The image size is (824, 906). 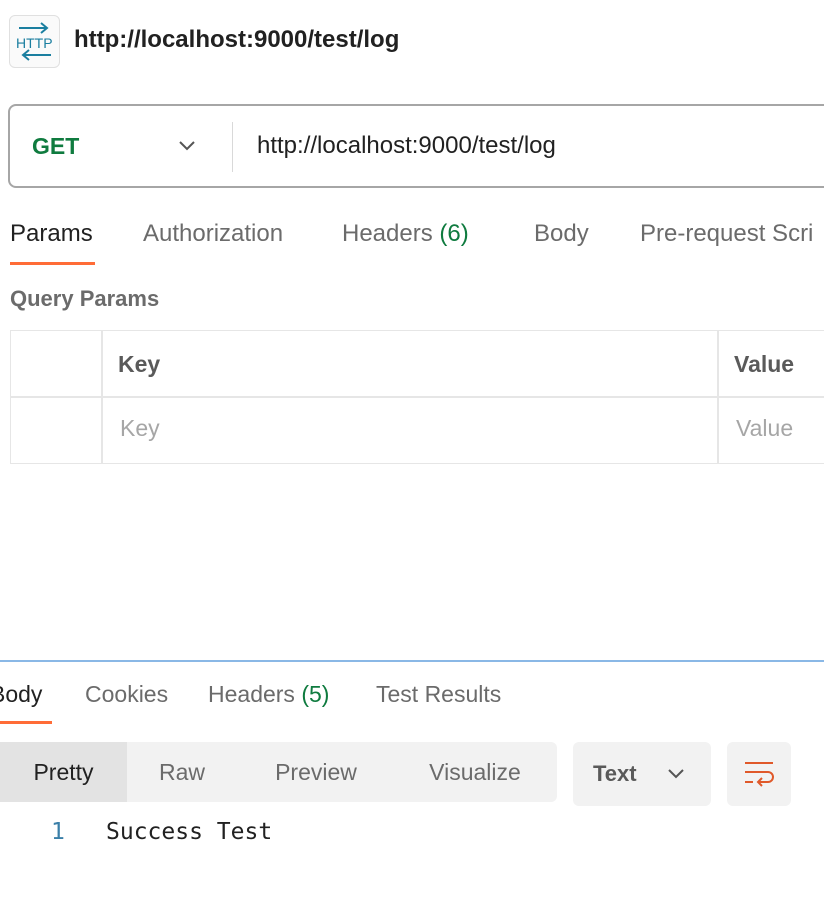 I want to click on format-pretty: Pretty, so click(x=63, y=772).